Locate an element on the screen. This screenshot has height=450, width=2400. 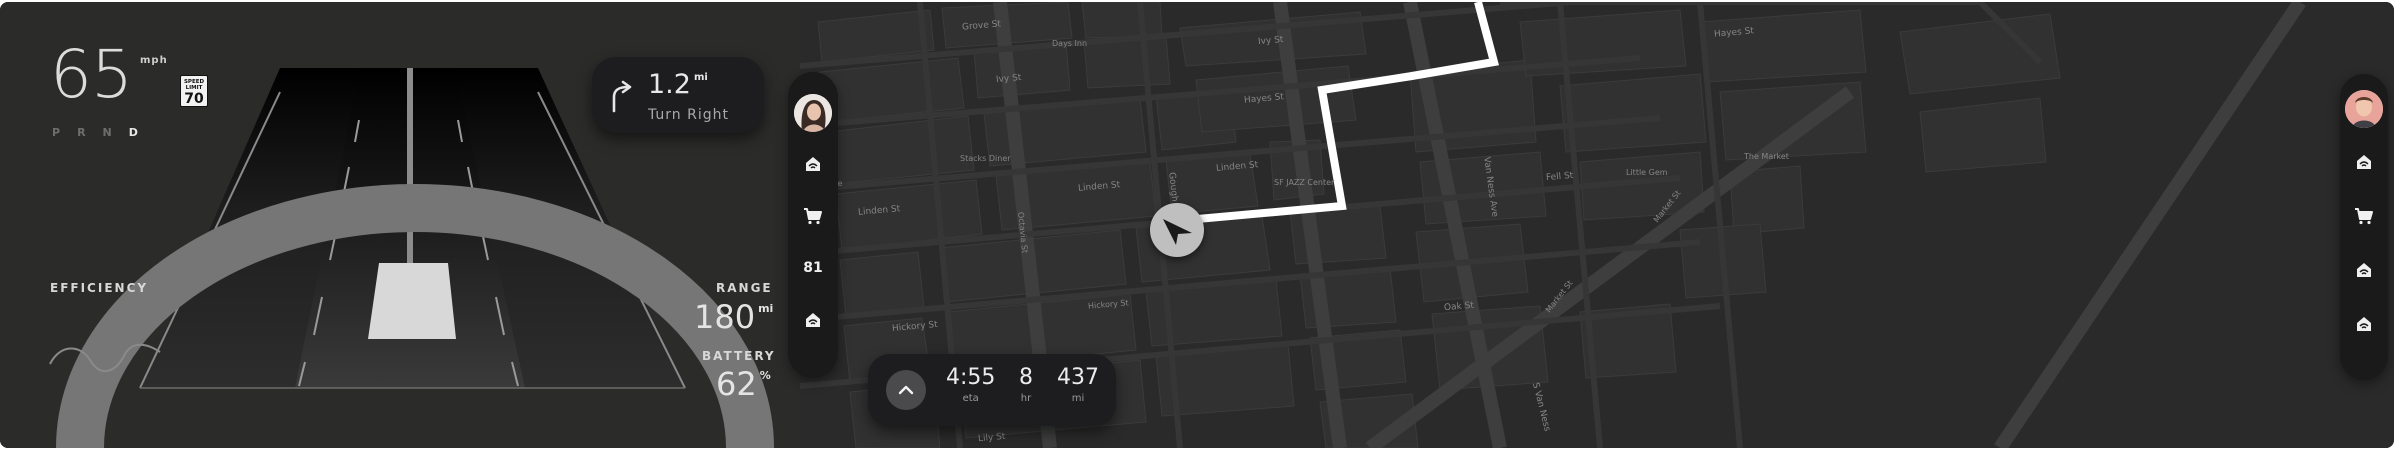
turn-distance-unit: mi is located at coordinates (700, 77).